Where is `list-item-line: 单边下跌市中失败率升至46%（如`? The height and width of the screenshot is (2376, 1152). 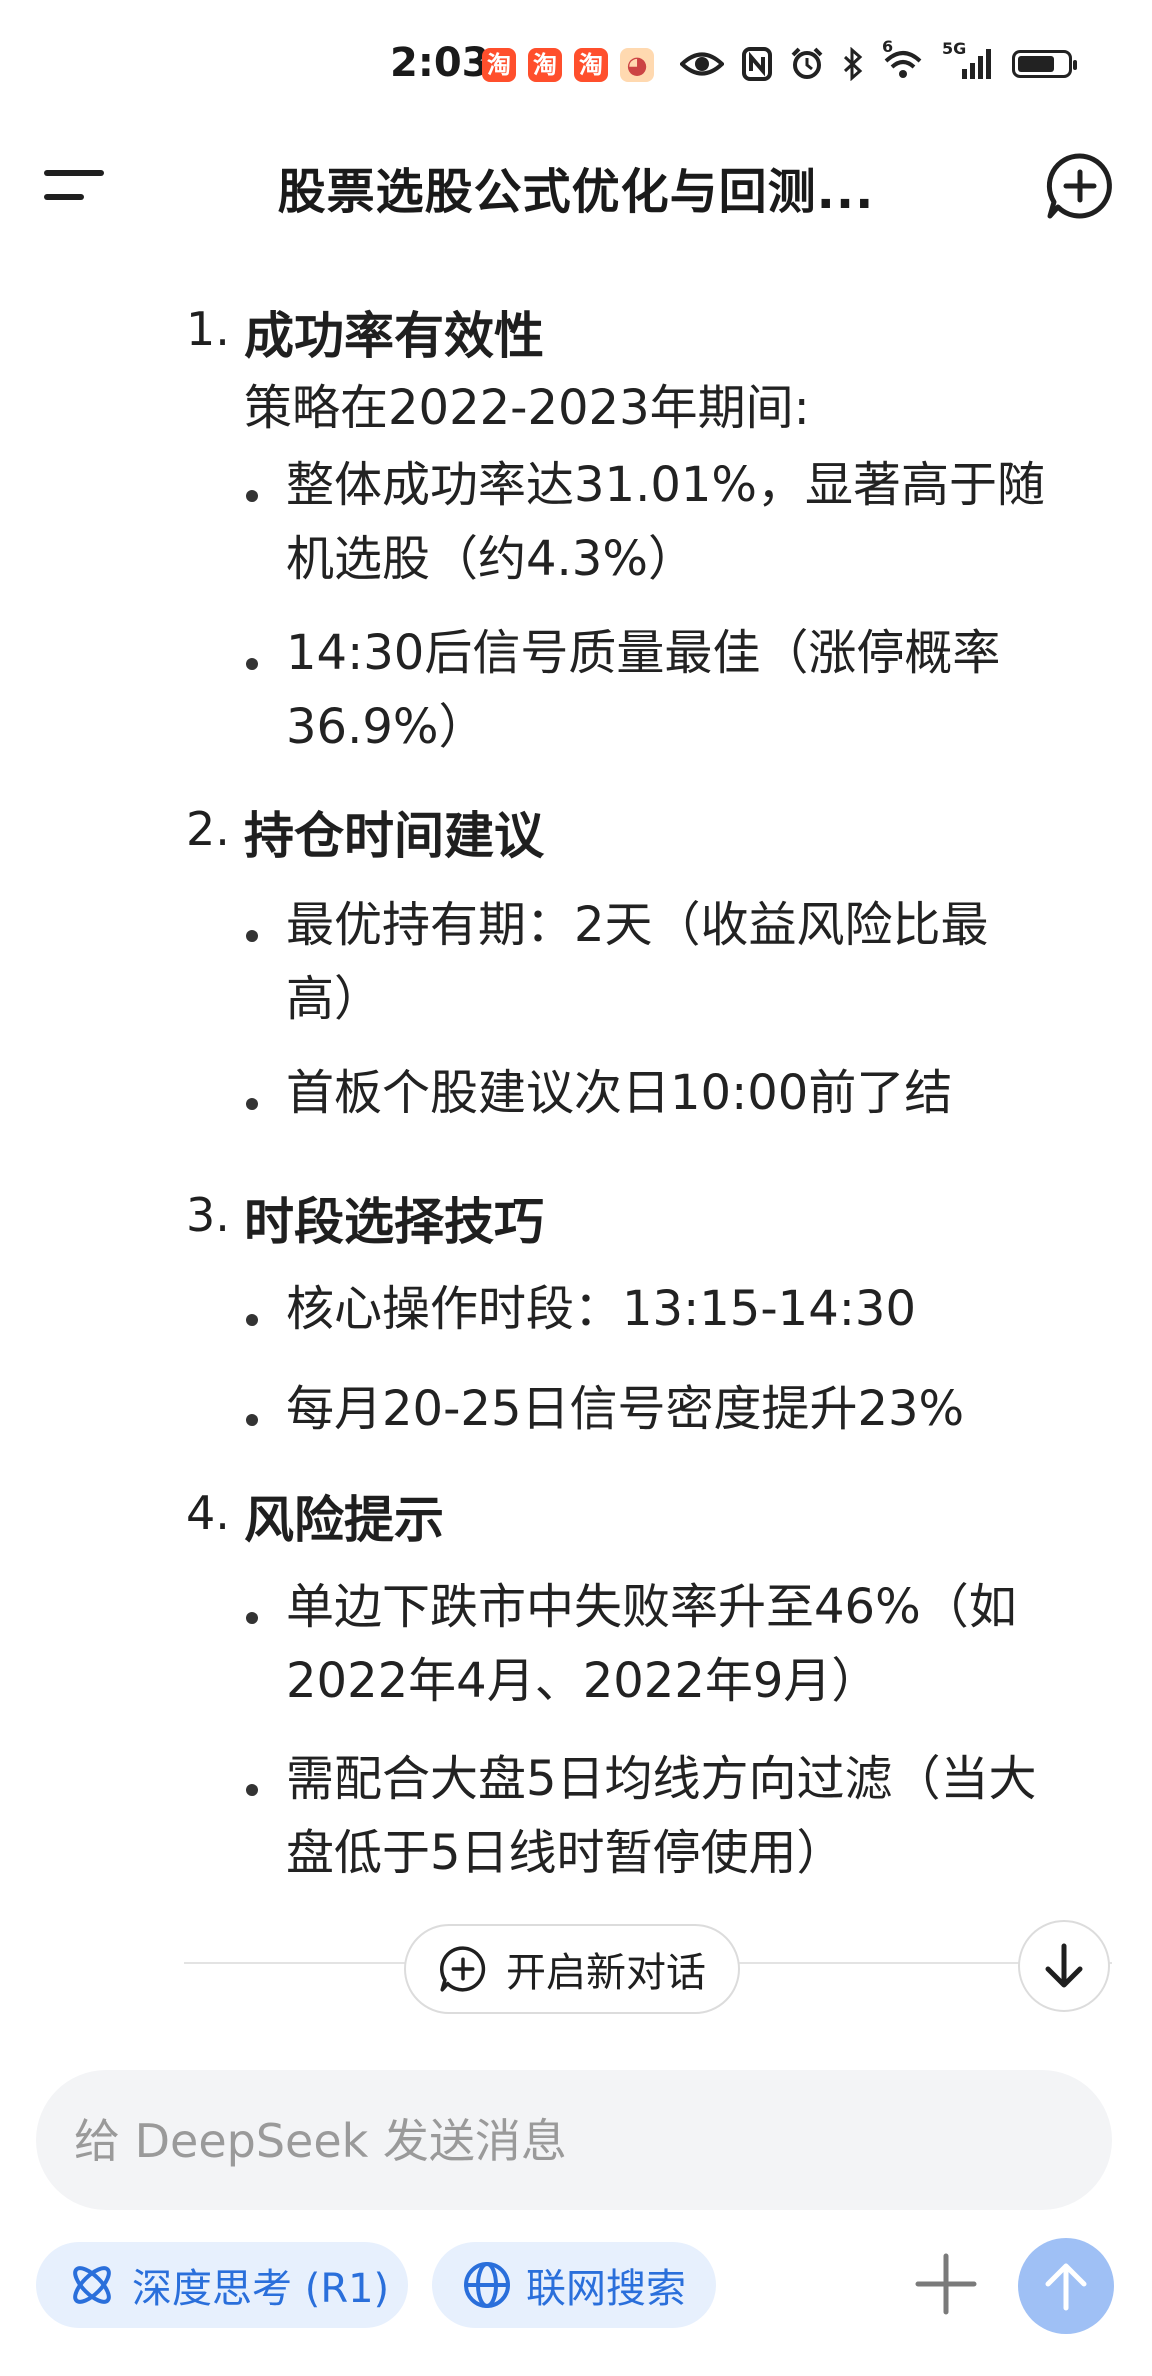
list-item-line: 单边下跌市中失败率升至46%（如 is located at coordinates (651, 1607).